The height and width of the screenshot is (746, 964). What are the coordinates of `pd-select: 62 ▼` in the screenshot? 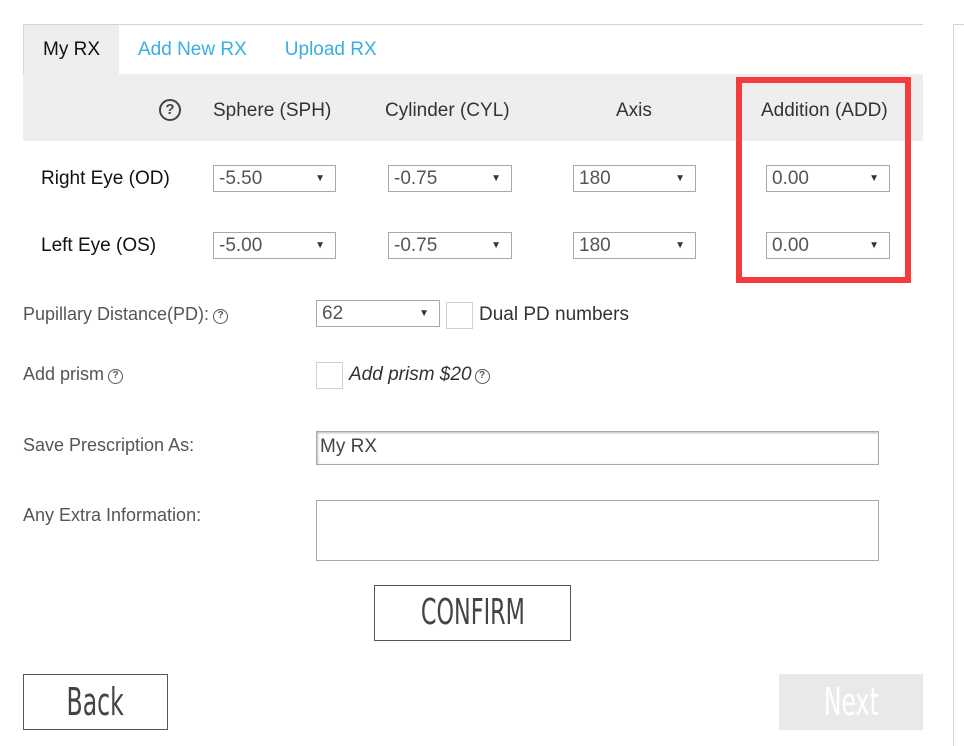 It's located at (378, 313).